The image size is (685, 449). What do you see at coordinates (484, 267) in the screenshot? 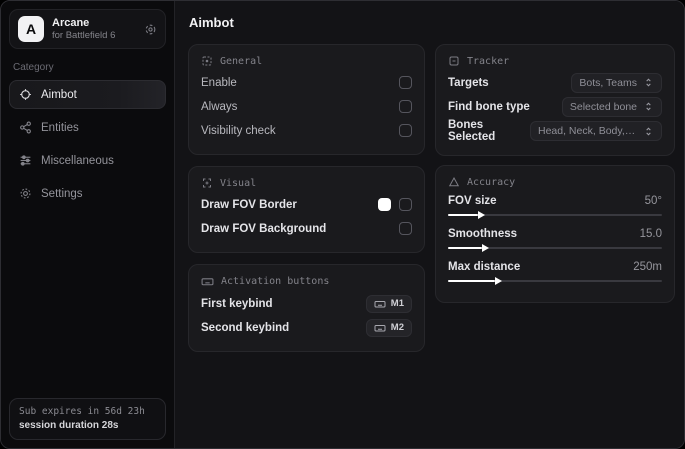
I see `slider-label: Max distance` at bounding box center [484, 267].